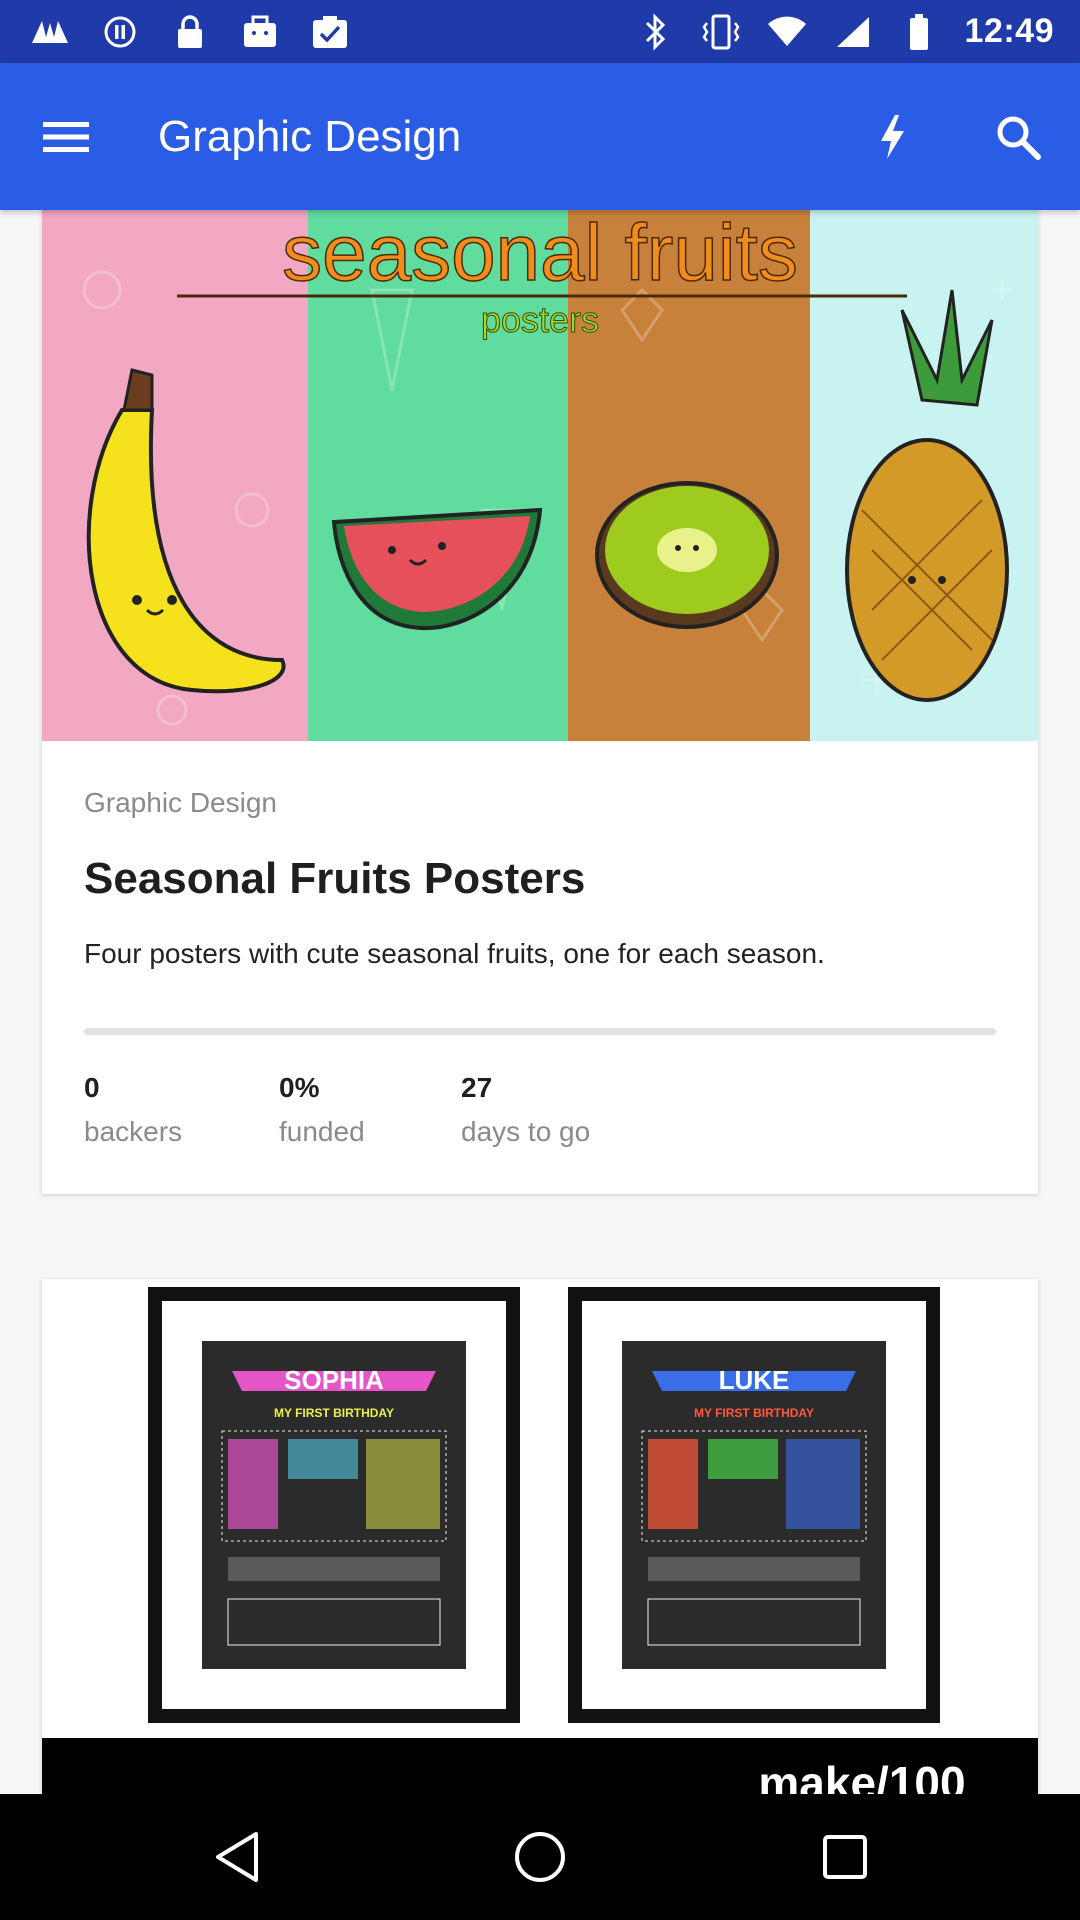 This screenshot has height=1920, width=1080. What do you see at coordinates (540, 1031) in the screenshot?
I see `funding-progress-bar` at bounding box center [540, 1031].